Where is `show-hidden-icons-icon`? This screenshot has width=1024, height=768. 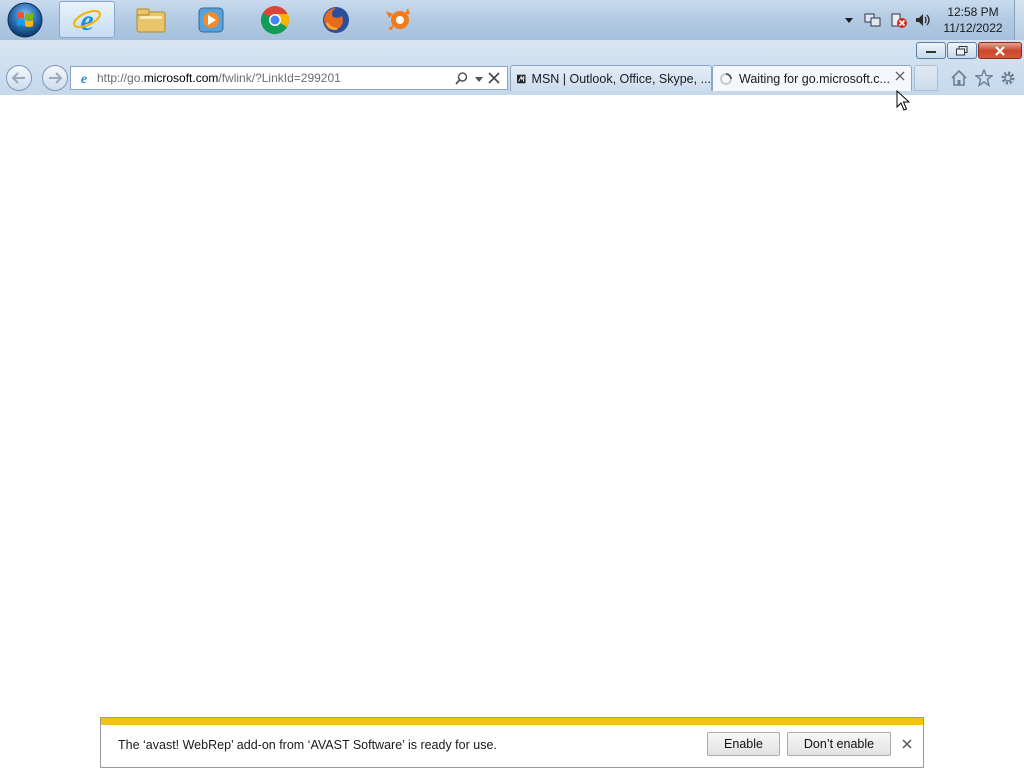
show-hidden-icons-icon is located at coordinates (849, 21).